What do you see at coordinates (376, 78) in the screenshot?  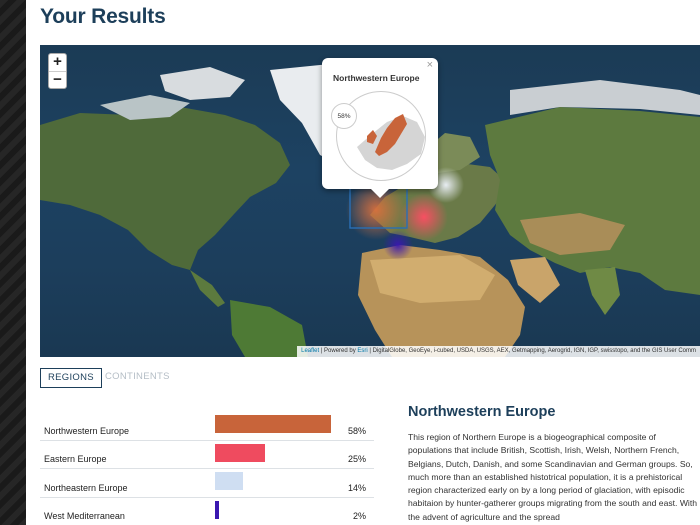 I see `popup-title: Northwestern Europe` at bounding box center [376, 78].